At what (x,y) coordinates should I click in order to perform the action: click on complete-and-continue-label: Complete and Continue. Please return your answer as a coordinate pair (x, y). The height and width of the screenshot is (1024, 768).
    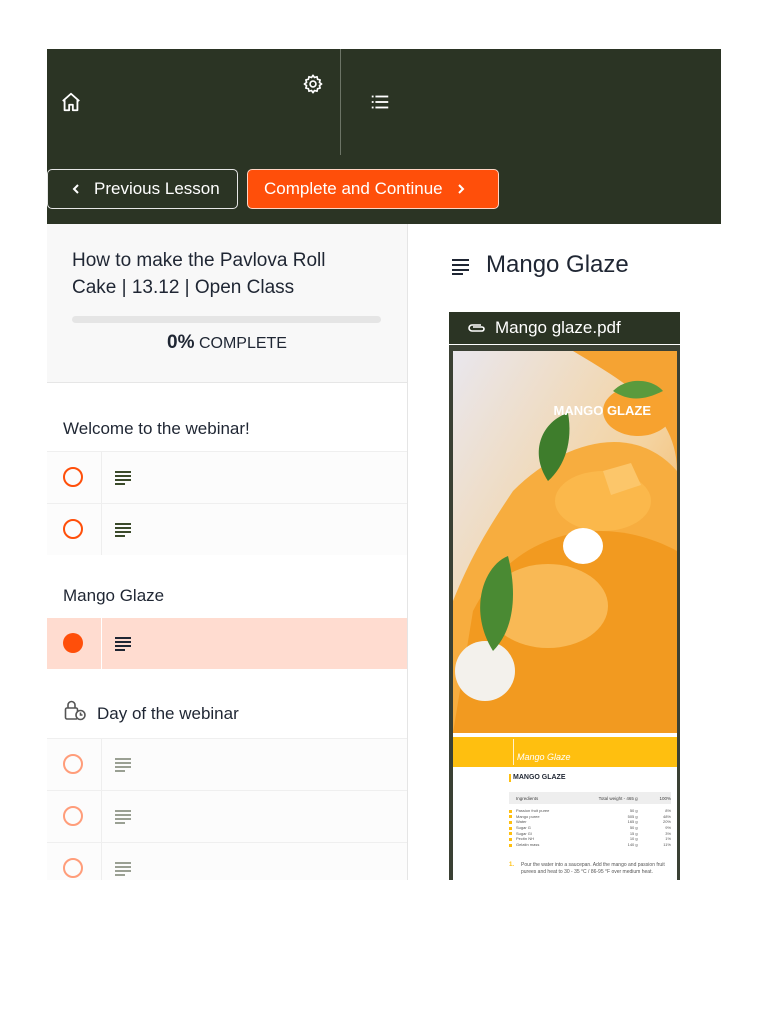
    Looking at the image, I should click on (353, 188).